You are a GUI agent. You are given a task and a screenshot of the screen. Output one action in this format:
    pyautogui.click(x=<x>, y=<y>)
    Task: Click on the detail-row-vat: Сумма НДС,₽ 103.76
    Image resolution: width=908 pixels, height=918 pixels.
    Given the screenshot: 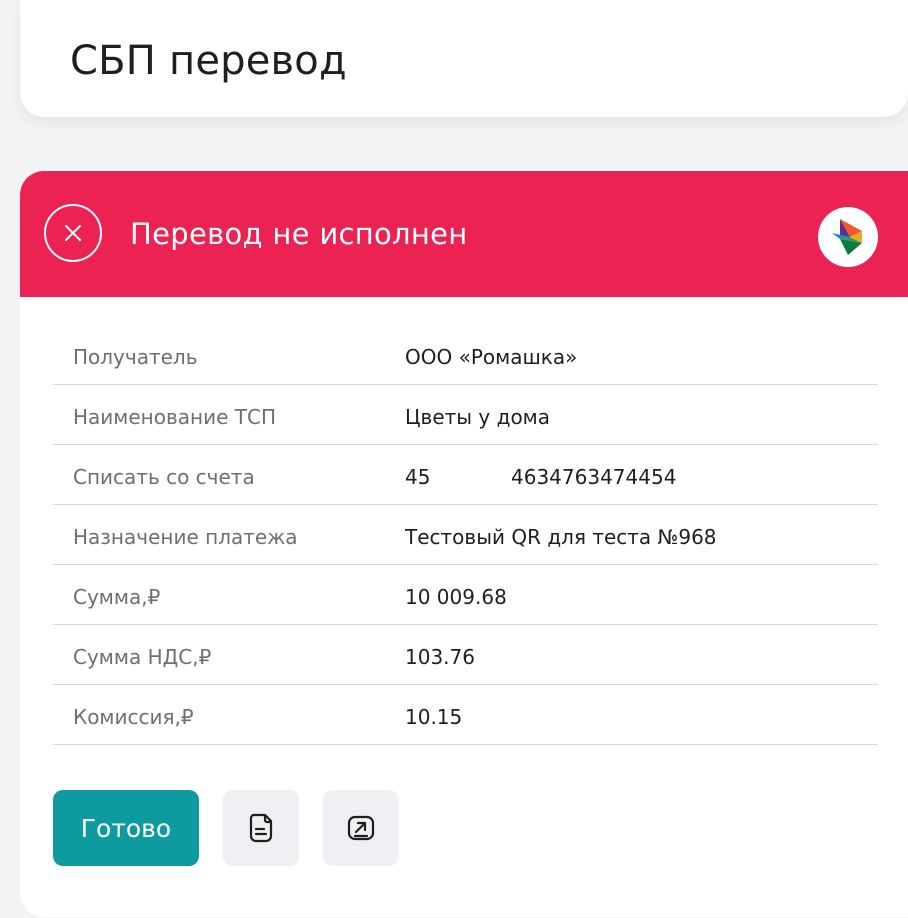 What is the action you would take?
    pyautogui.click(x=465, y=655)
    